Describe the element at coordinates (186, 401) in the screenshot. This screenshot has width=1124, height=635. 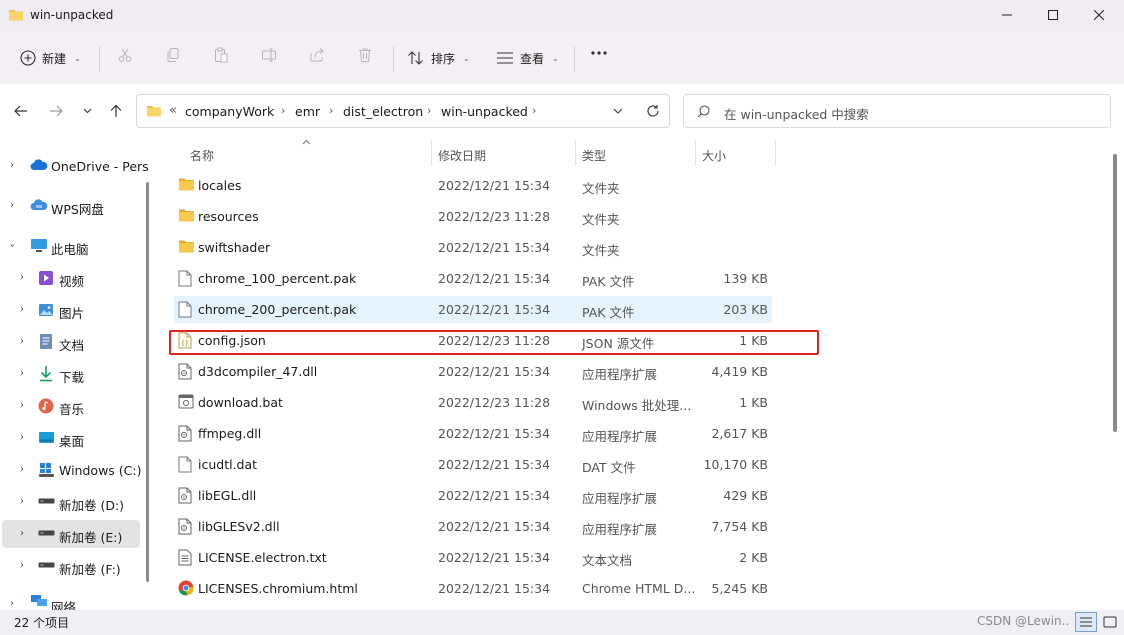
I see `bat-file-icon` at that location.